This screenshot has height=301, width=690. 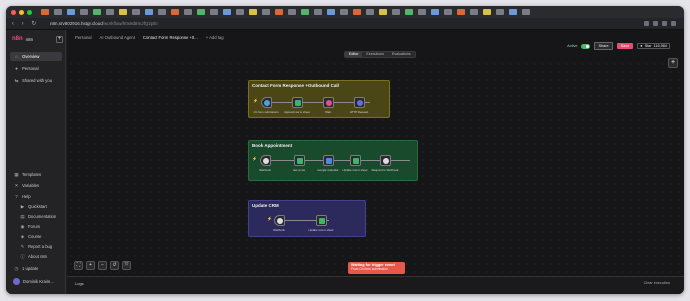 What do you see at coordinates (39, 206) in the screenshot?
I see `sidebar-item-quickstart: ▶ Quickstart` at bounding box center [39, 206].